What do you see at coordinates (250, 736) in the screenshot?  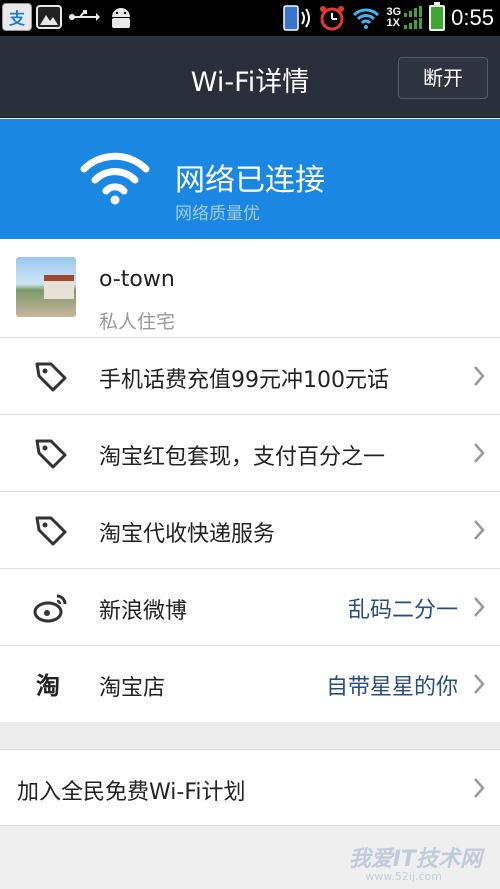 I see `section-divider` at bounding box center [250, 736].